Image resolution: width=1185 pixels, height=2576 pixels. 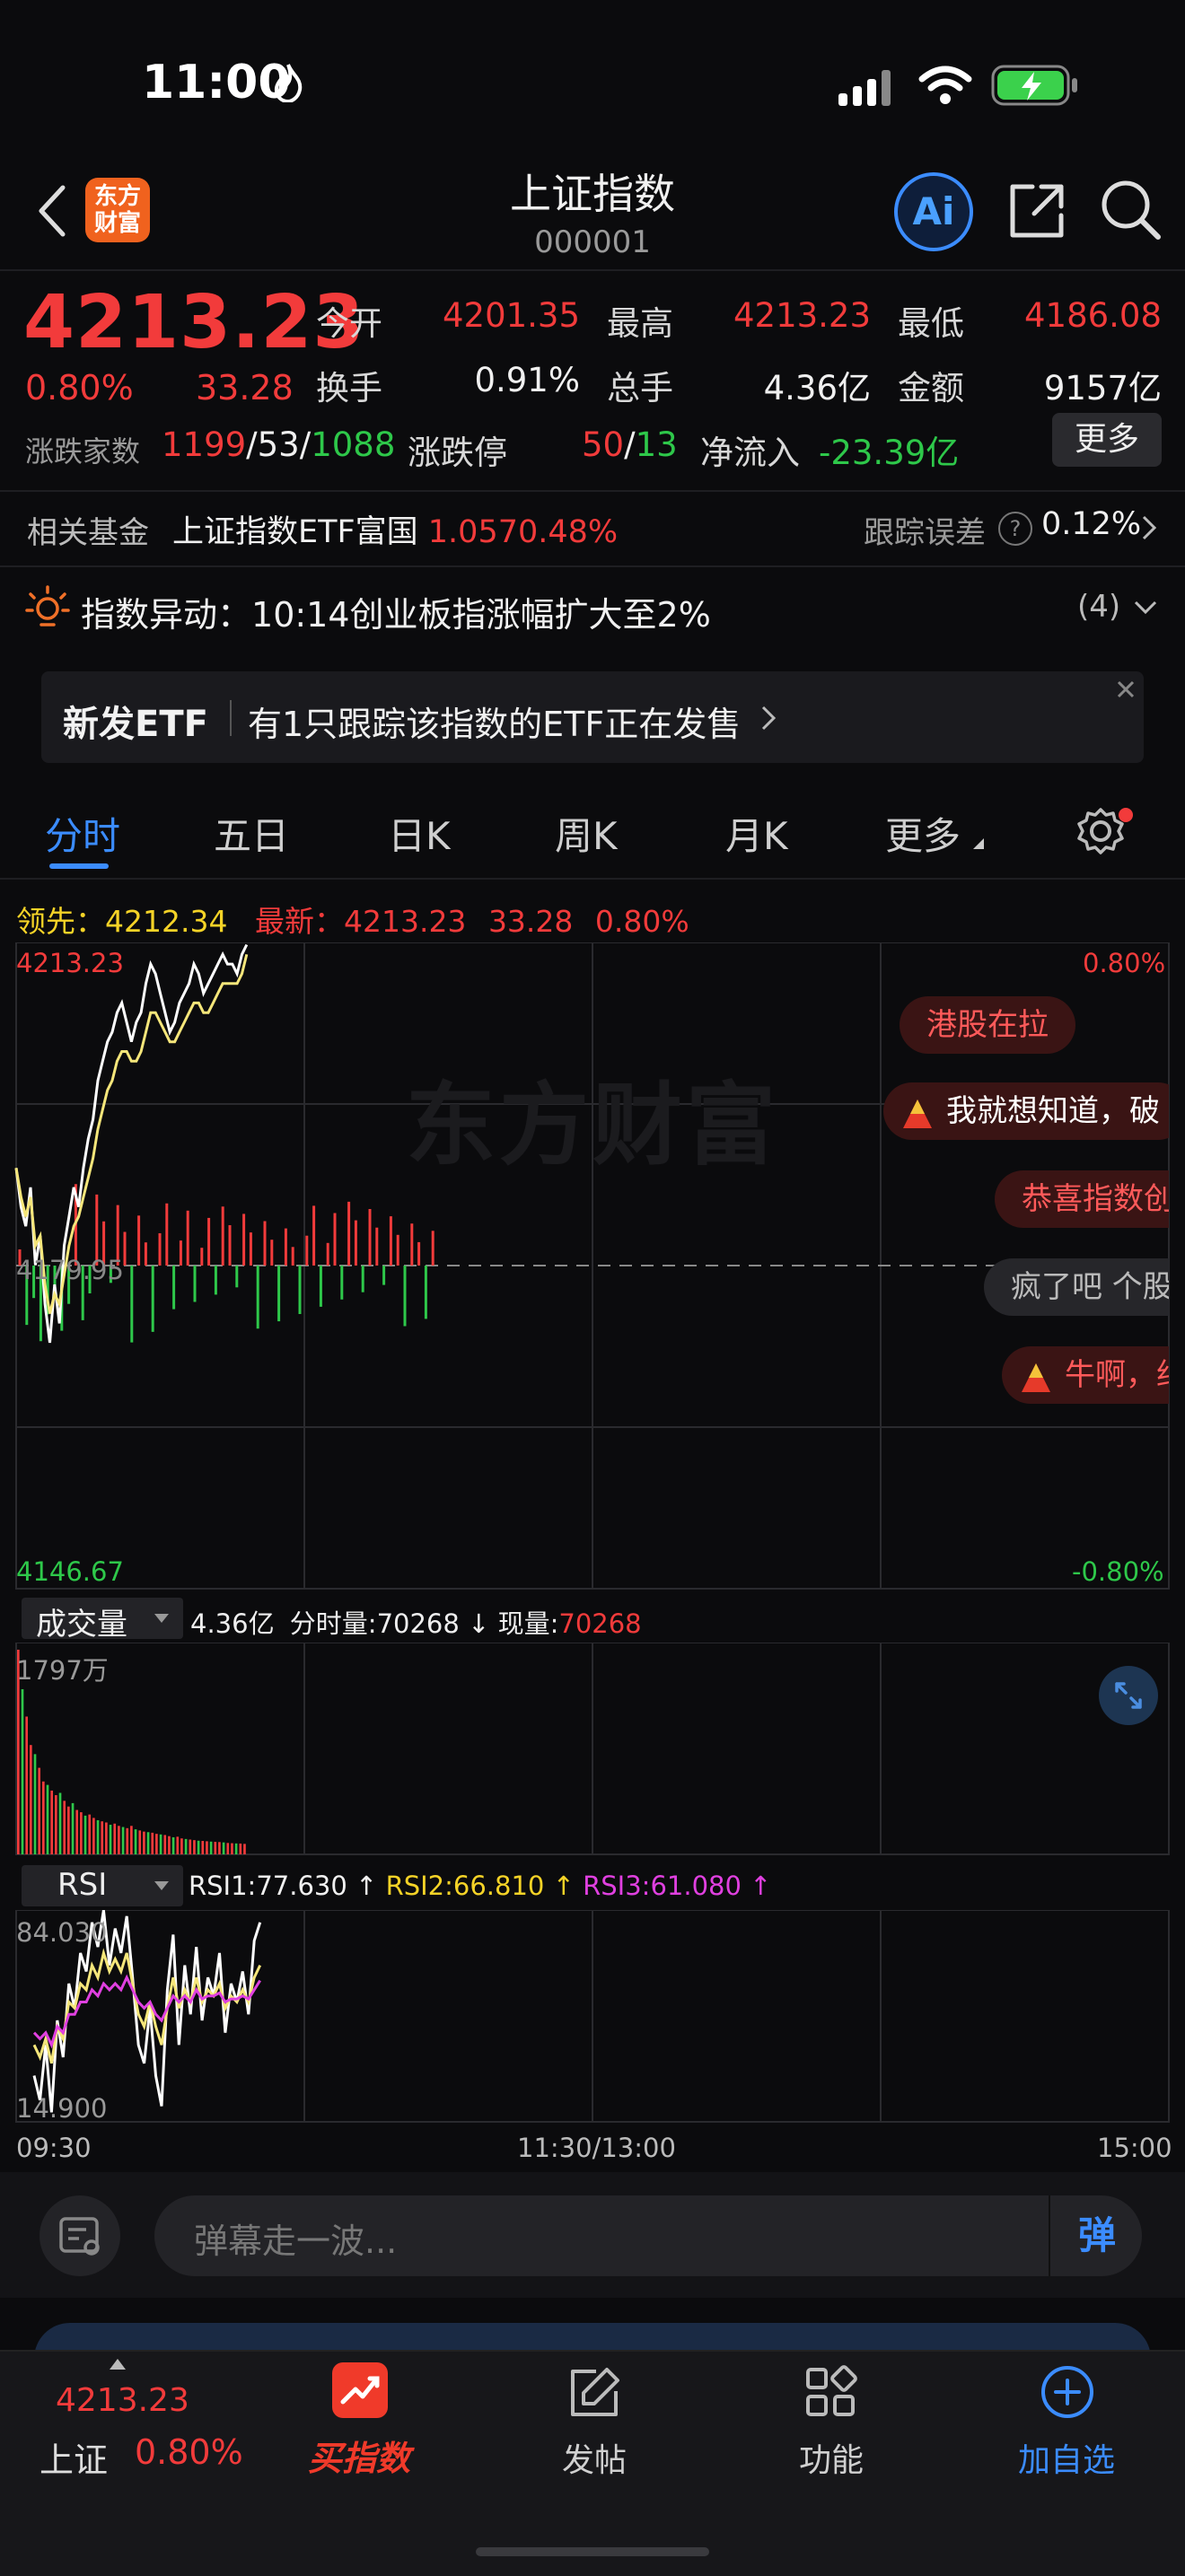 I want to click on volume-chart, so click(x=592, y=1750).